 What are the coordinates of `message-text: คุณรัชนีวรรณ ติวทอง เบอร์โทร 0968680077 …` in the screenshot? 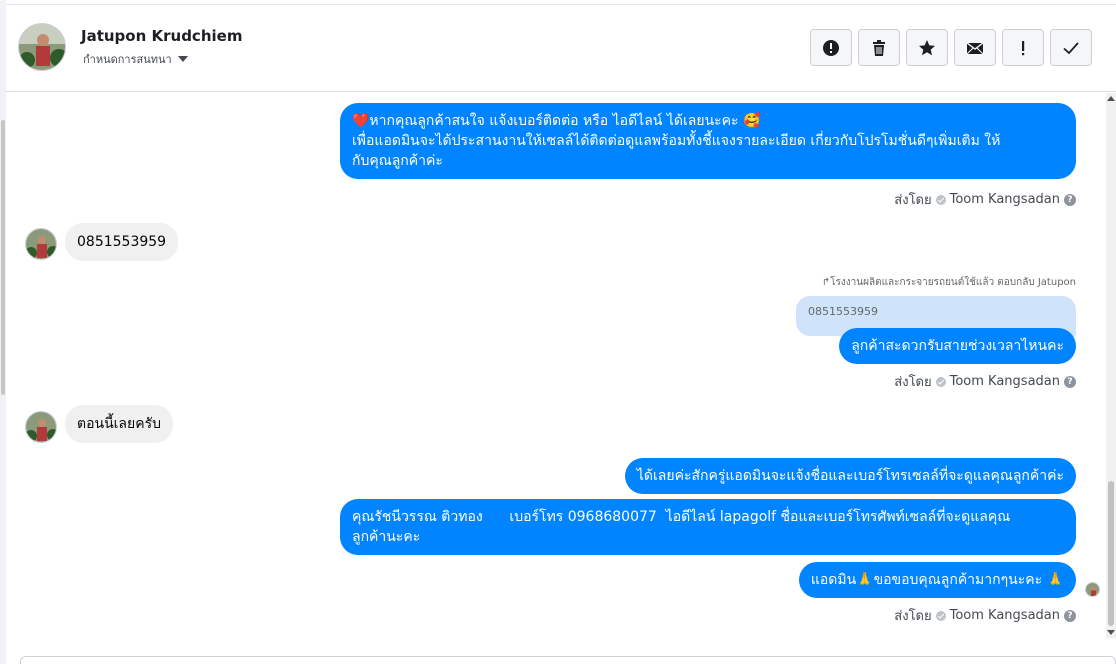 It's located at (681, 517).